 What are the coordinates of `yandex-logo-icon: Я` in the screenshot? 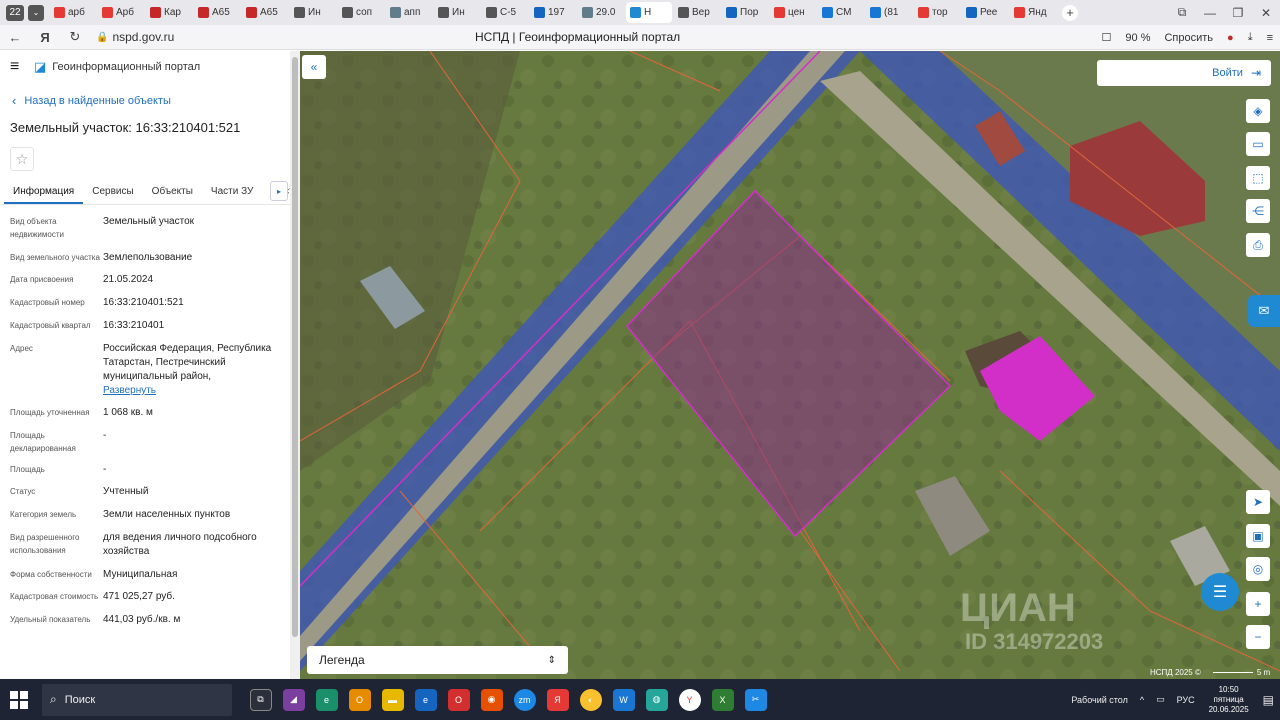 It's located at (45, 37).